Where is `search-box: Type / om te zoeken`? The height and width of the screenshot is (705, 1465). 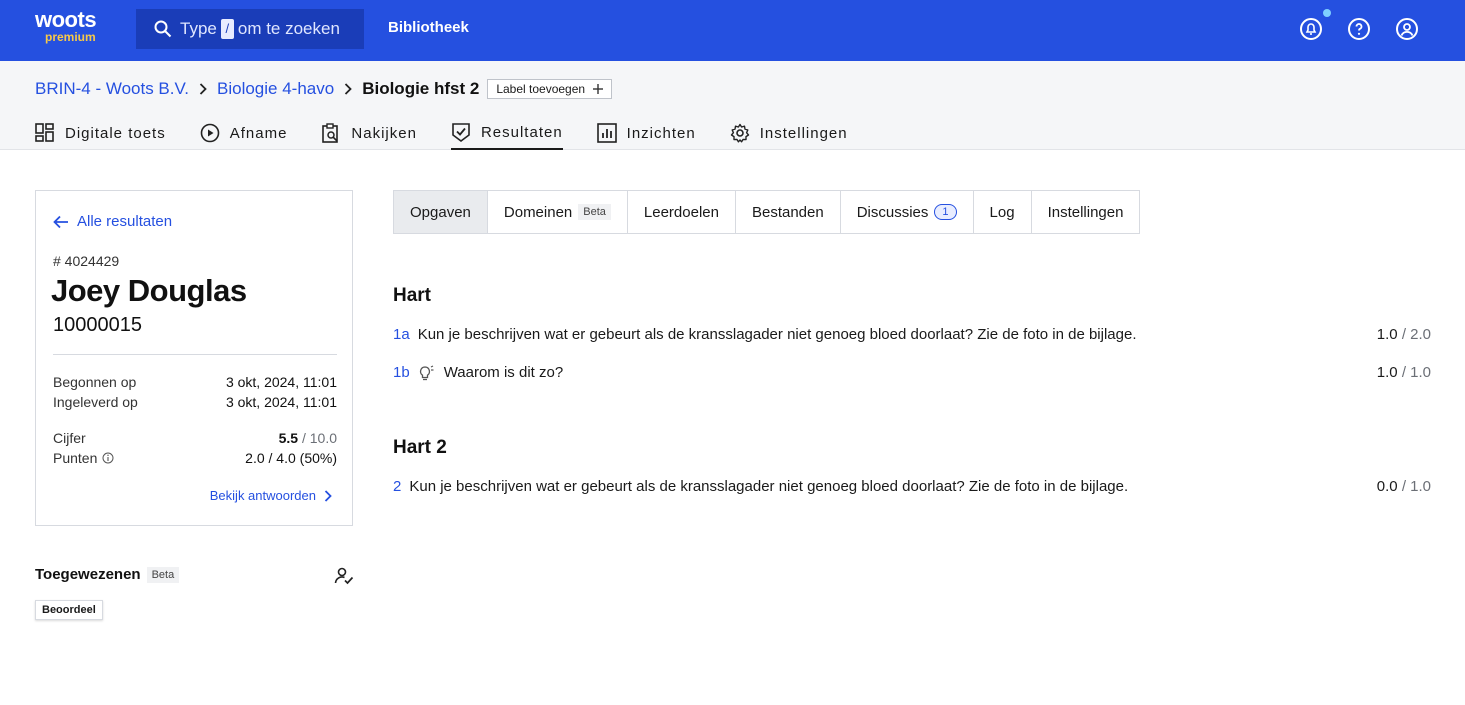 search-box: Type / om te zoeken is located at coordinates (250, 29).